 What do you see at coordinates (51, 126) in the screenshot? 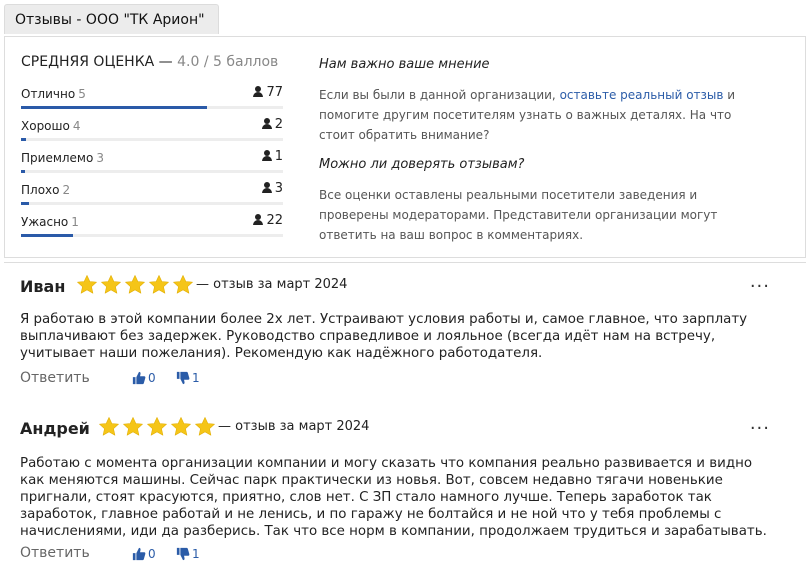
I see `rating-label: Хорошо 4` at bounding box center [51, 126].